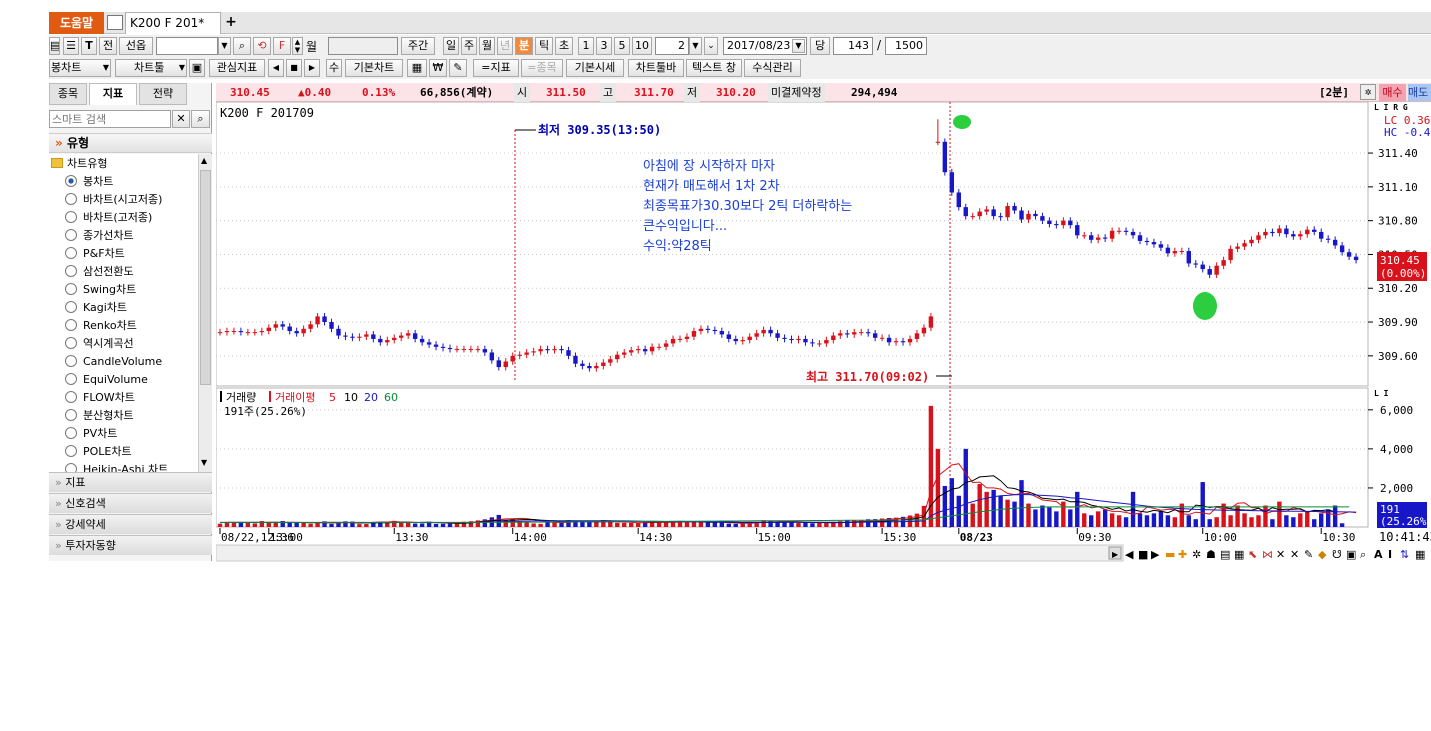 This screenshot has height=731, width=1431. Describe the element at coordinates (124, 272) in the screenshot. I see `chart-type-option: 삼선전환도` at that location.